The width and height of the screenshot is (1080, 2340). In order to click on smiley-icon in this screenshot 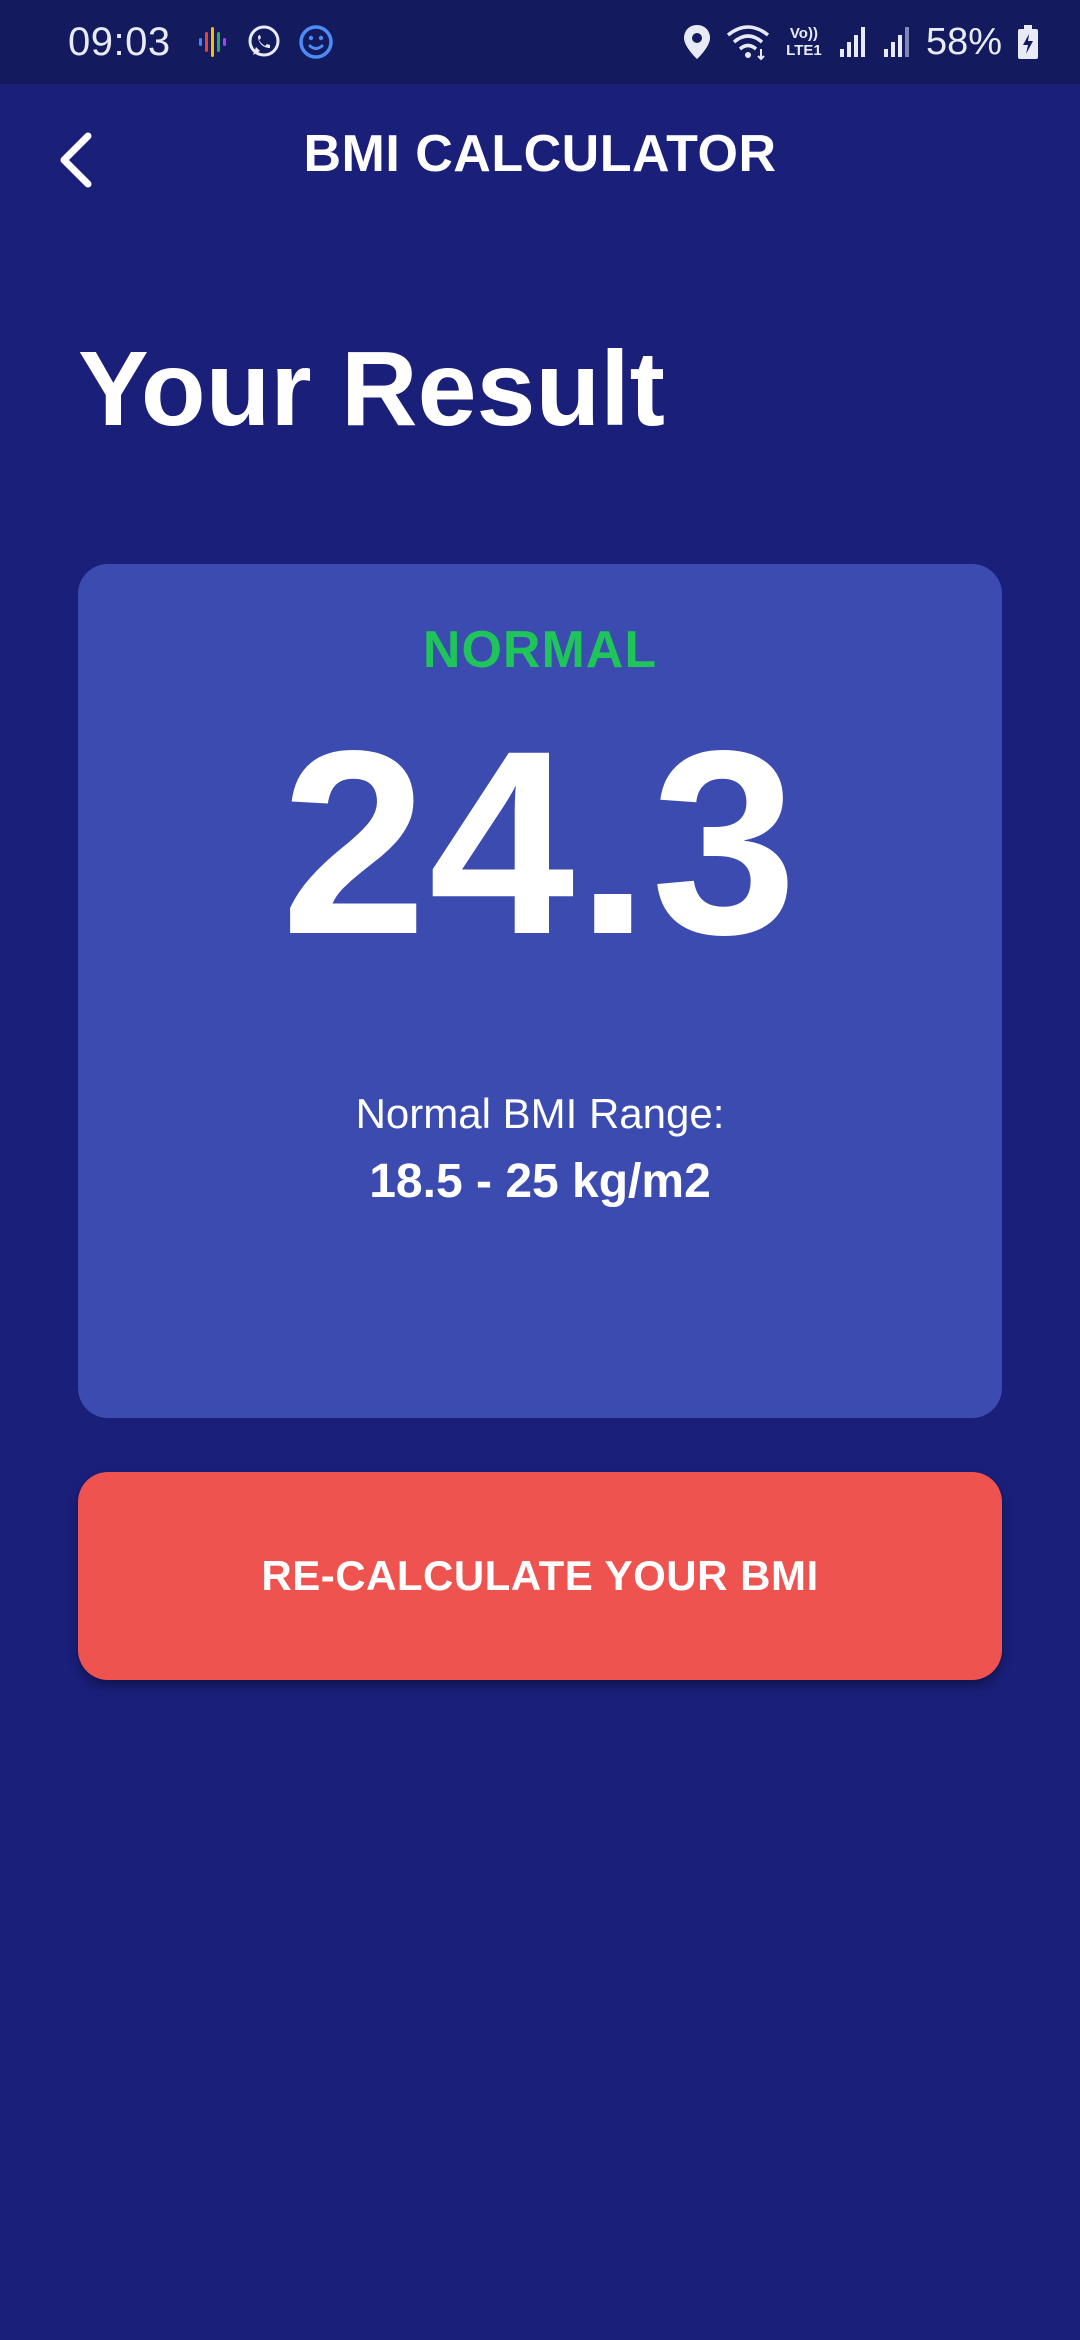, I will do `click(316, 42)`.